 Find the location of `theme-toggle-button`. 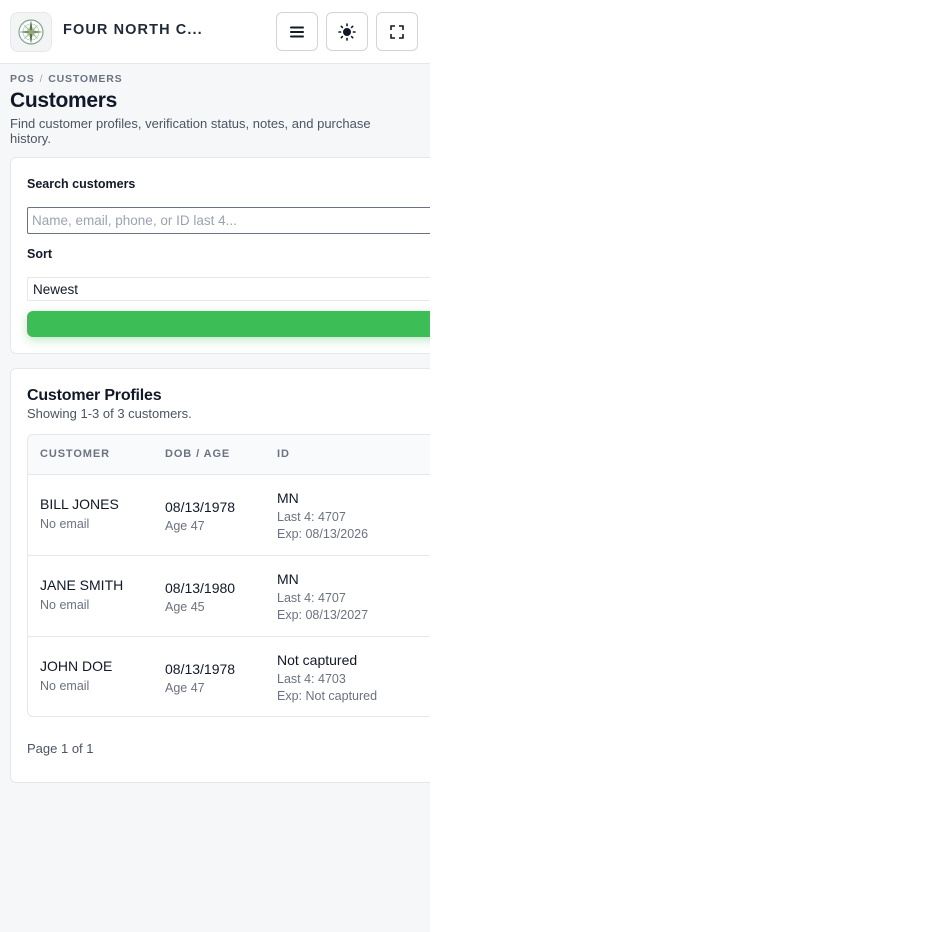

theme-toggle-button is located at coordinates (347, 31).